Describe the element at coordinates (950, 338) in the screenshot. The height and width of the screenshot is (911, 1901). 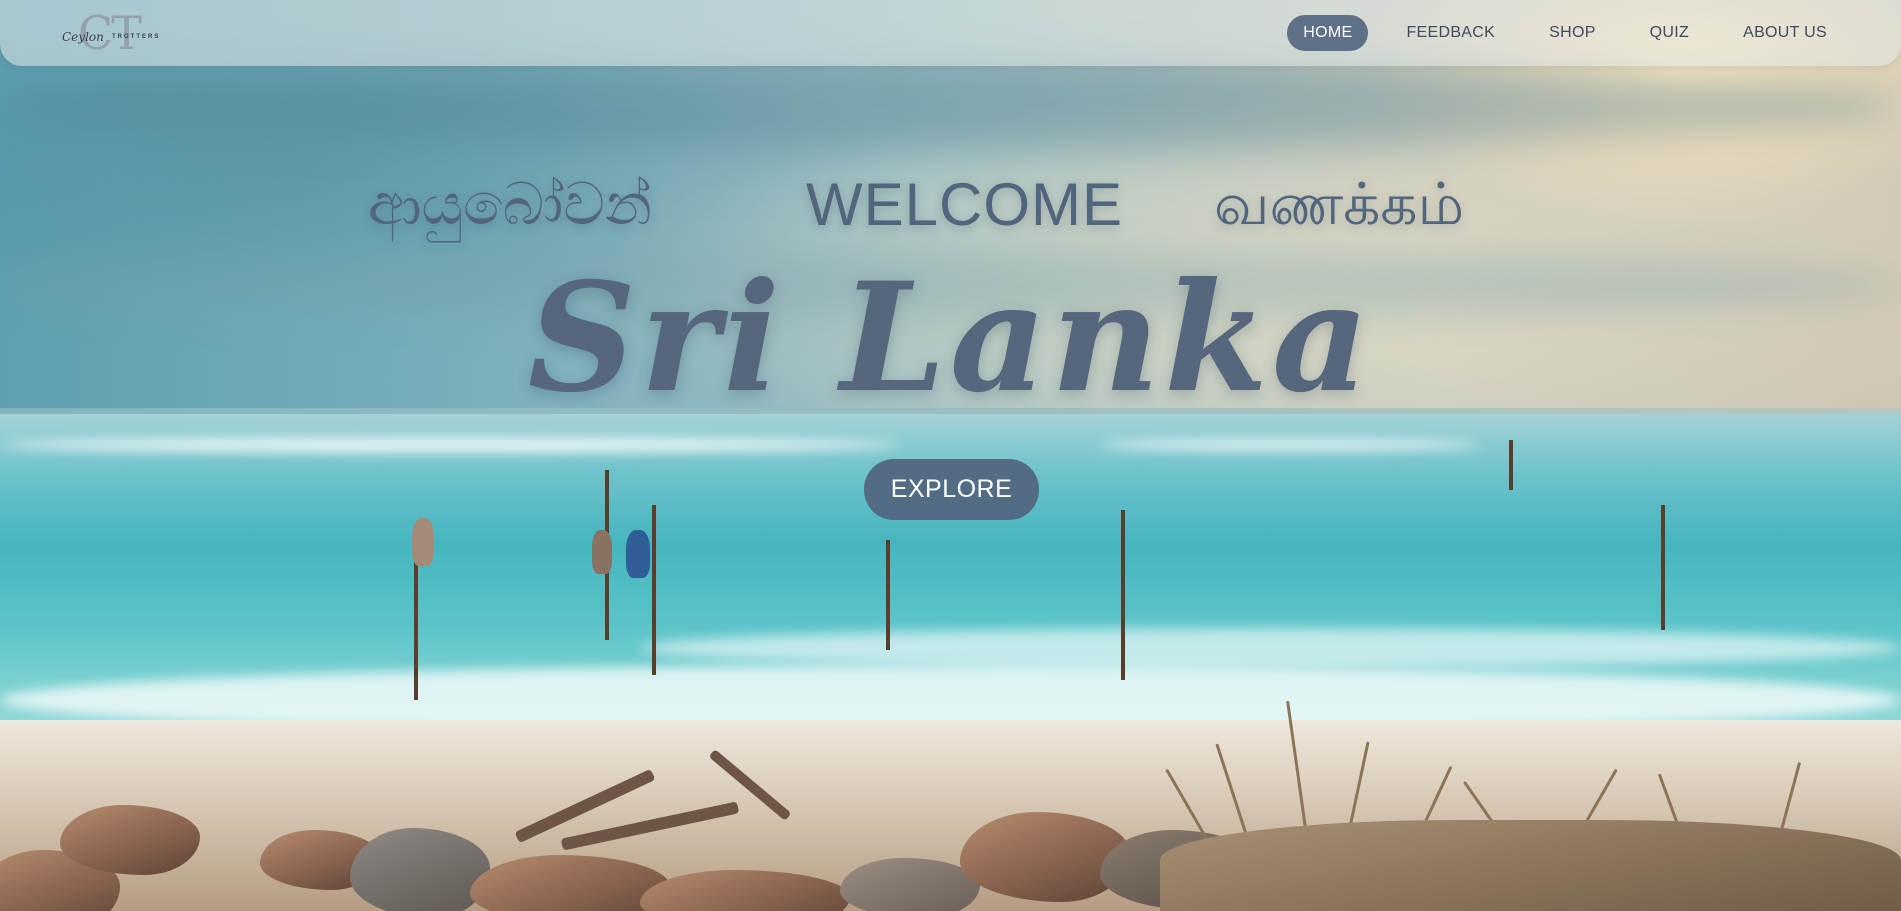
I see `hero-title: Sri Lanka` at that location.